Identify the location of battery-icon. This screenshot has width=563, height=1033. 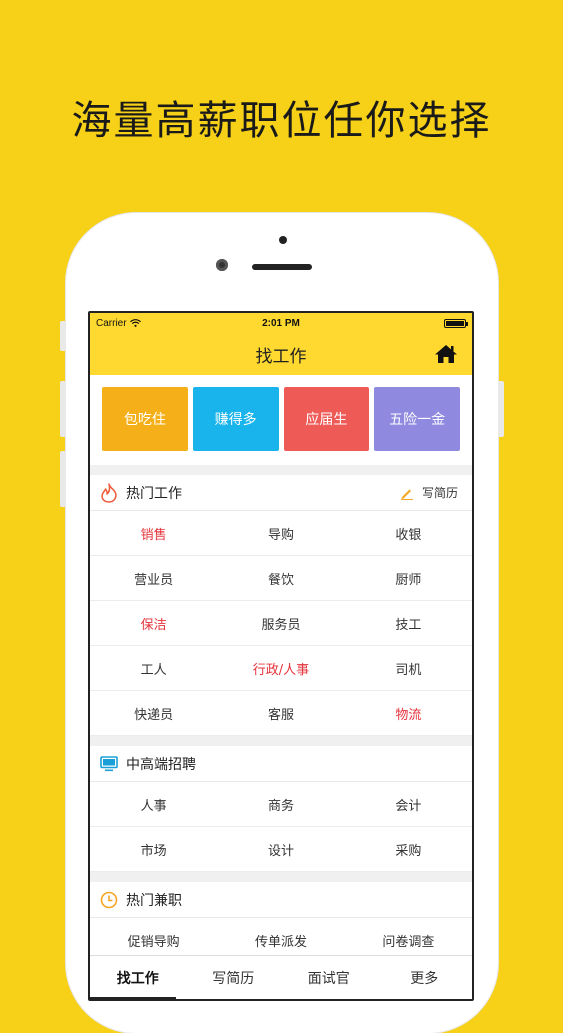
(456, 323).